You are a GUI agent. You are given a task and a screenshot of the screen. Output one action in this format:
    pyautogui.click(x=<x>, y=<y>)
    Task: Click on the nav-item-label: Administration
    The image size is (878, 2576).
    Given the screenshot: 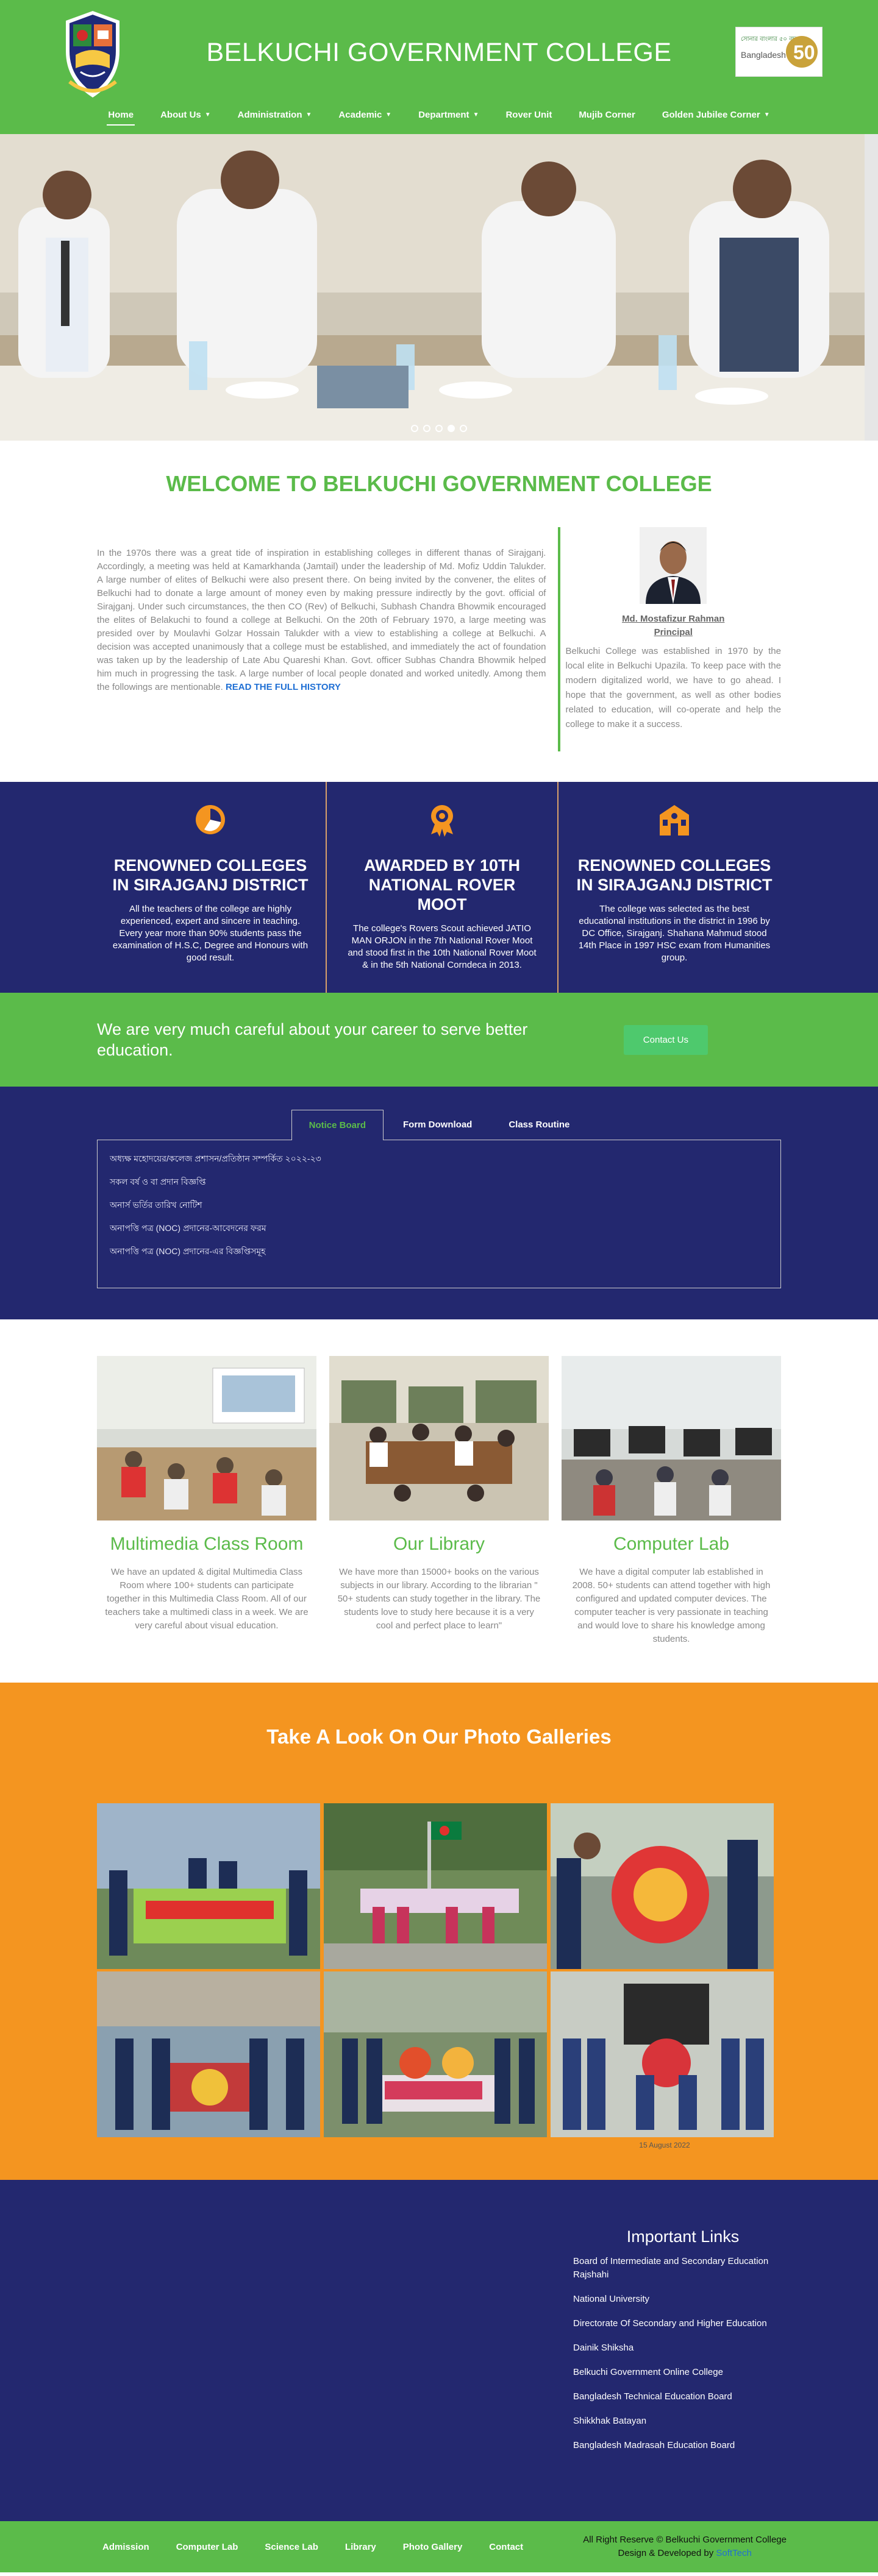 What is the action you would take?
    pyautogui.click(x=269, y=115)
    